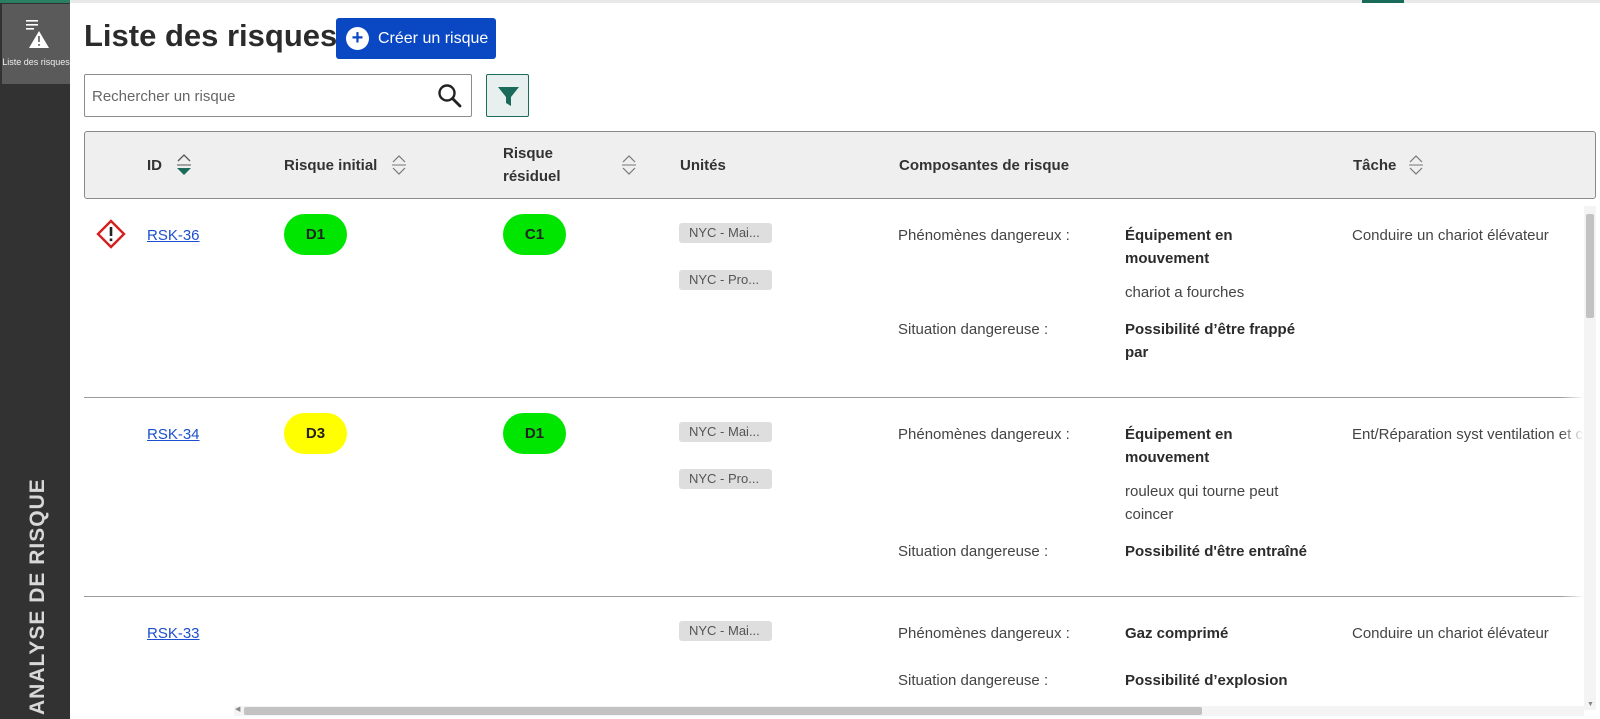 The width and height of the screenshot is (1600, 719). Describe the element at coordinates (330, 165) in the screenshot. I see `column-header-initial-risk: Risque initial` at that location.